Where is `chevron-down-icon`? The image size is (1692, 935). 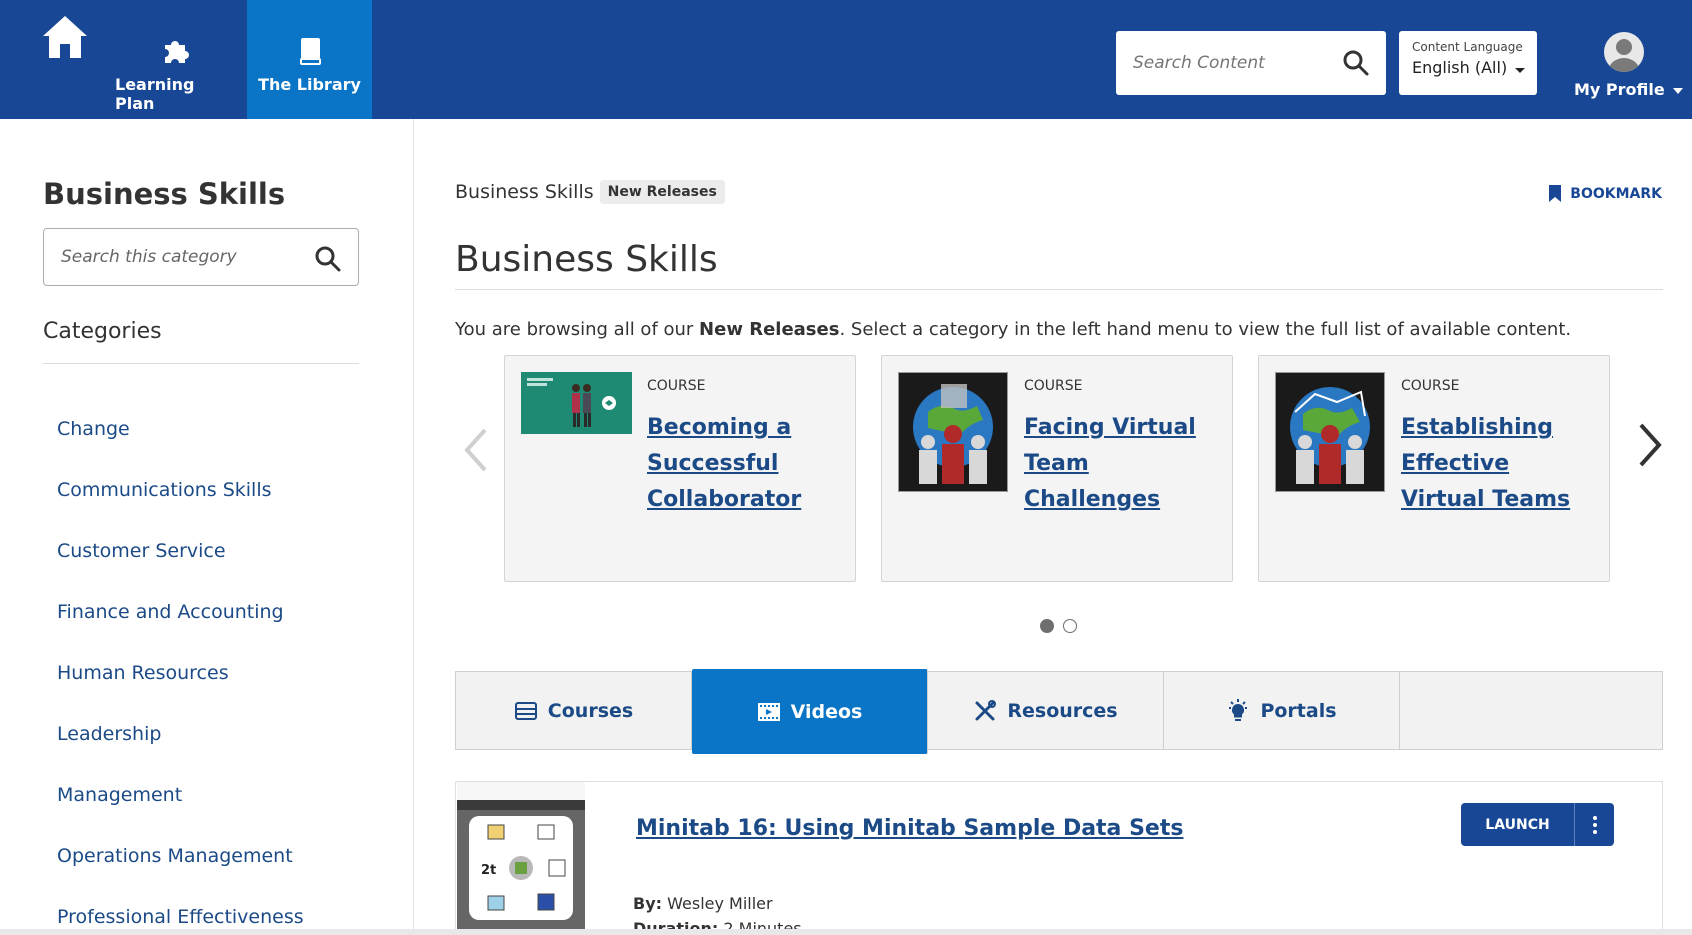 chevron-down-icon is located at coordinates (1520, 70).